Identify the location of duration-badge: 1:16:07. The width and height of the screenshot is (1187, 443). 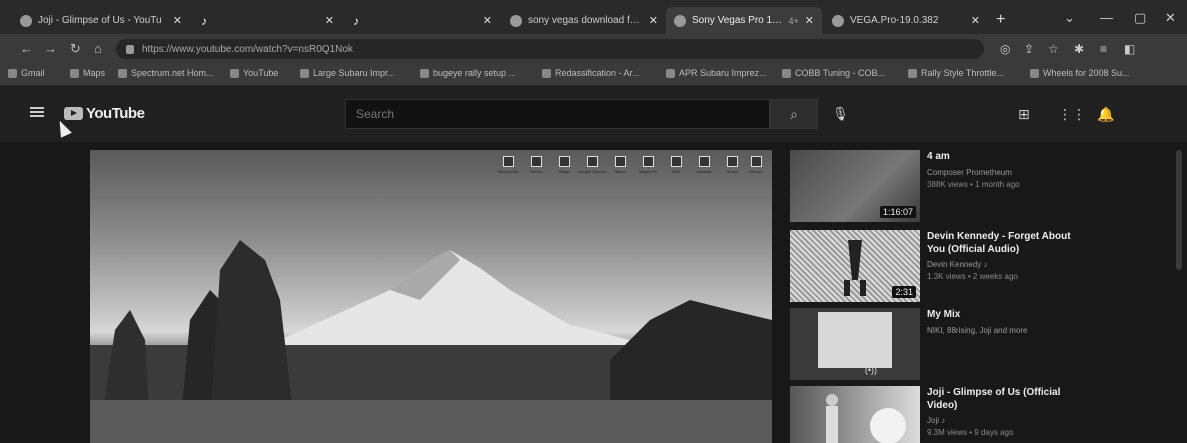
(897, 212).